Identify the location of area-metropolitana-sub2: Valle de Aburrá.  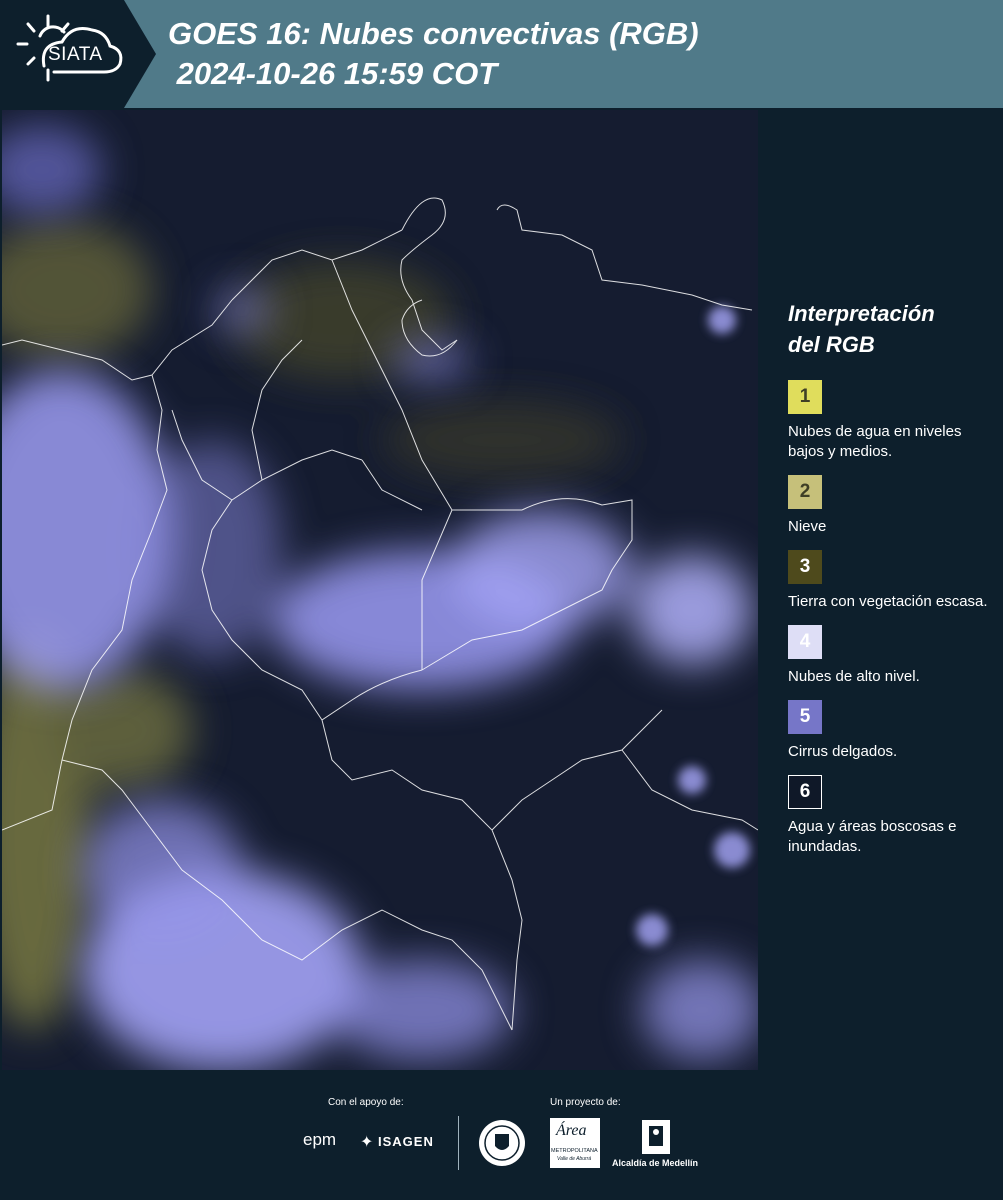
(574, 1159).